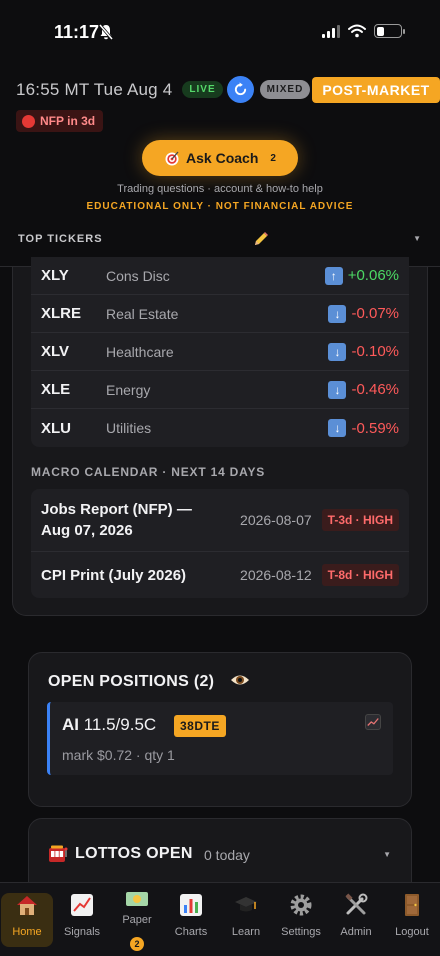 The height and width of the screenshot is (956, 440). I want to click on table-row: XLRE Real Estate ↓ -0.07%, so click(220, 314).